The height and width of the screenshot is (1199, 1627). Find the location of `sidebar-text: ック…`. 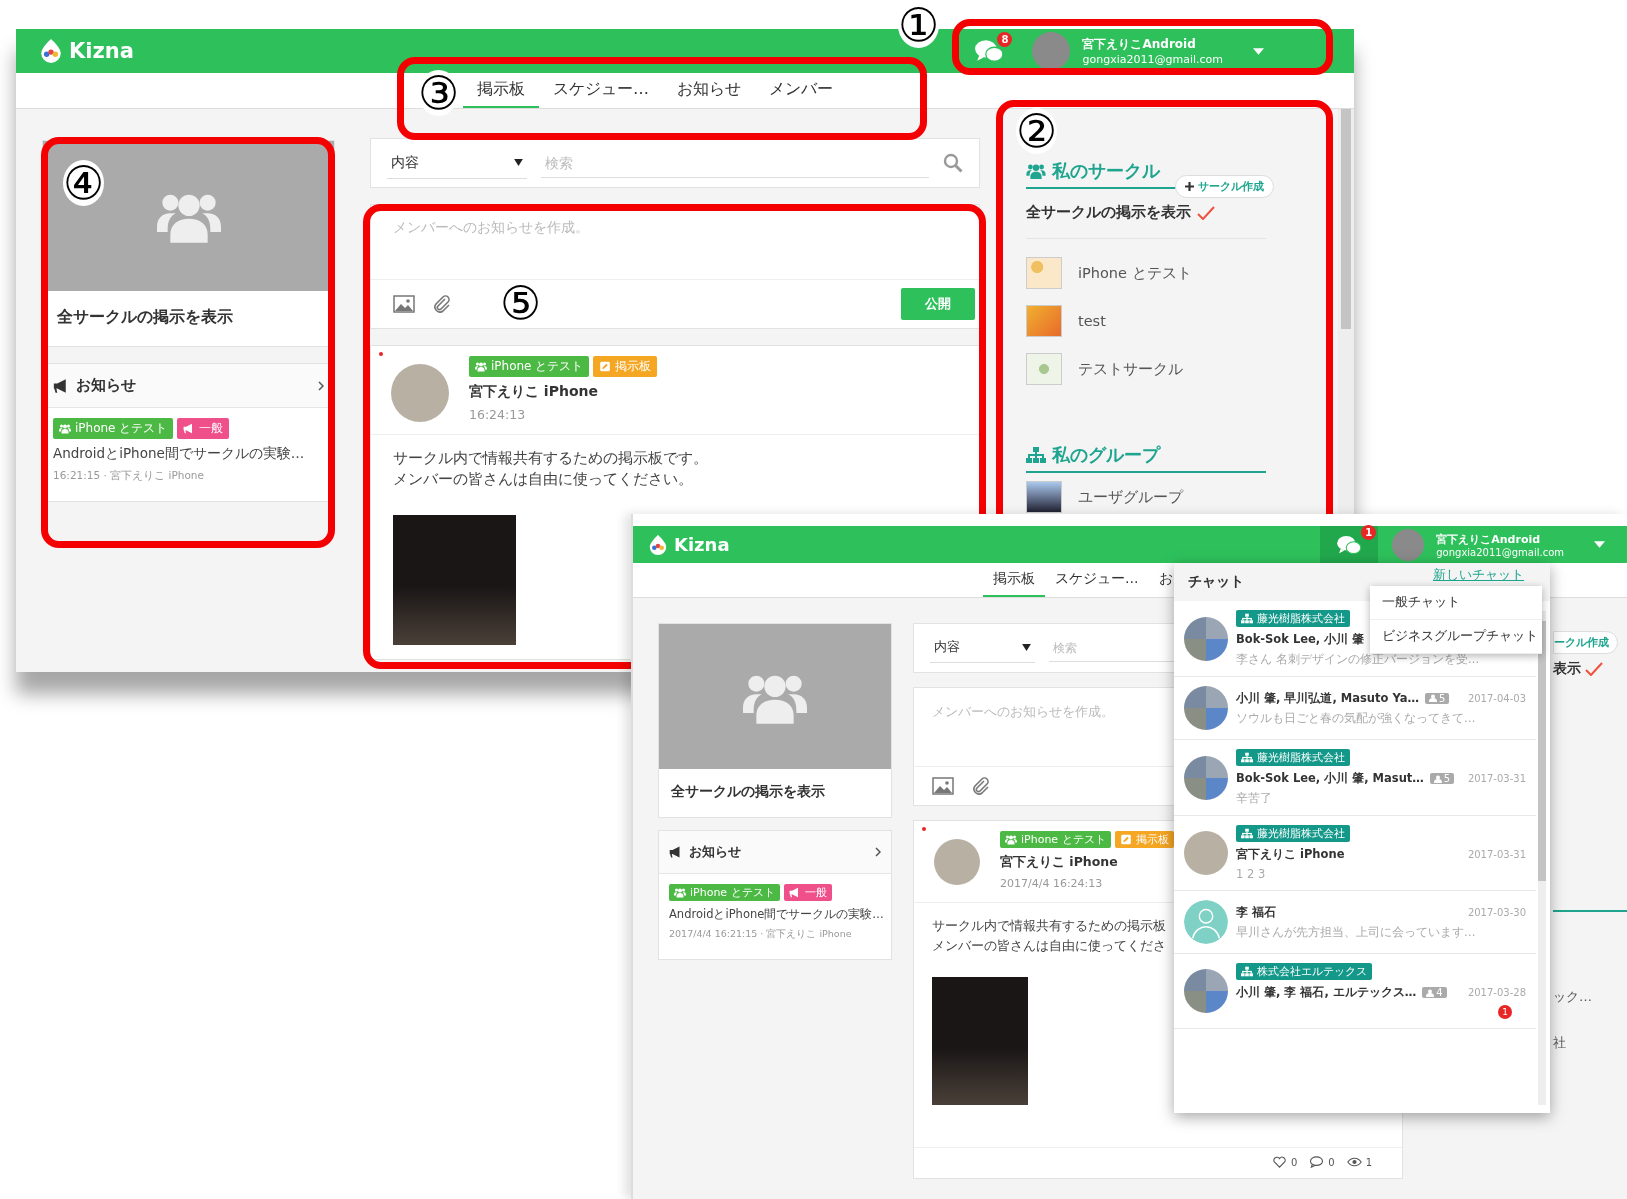

sidebar-text: ック… is located at coordinates (1572, 997).